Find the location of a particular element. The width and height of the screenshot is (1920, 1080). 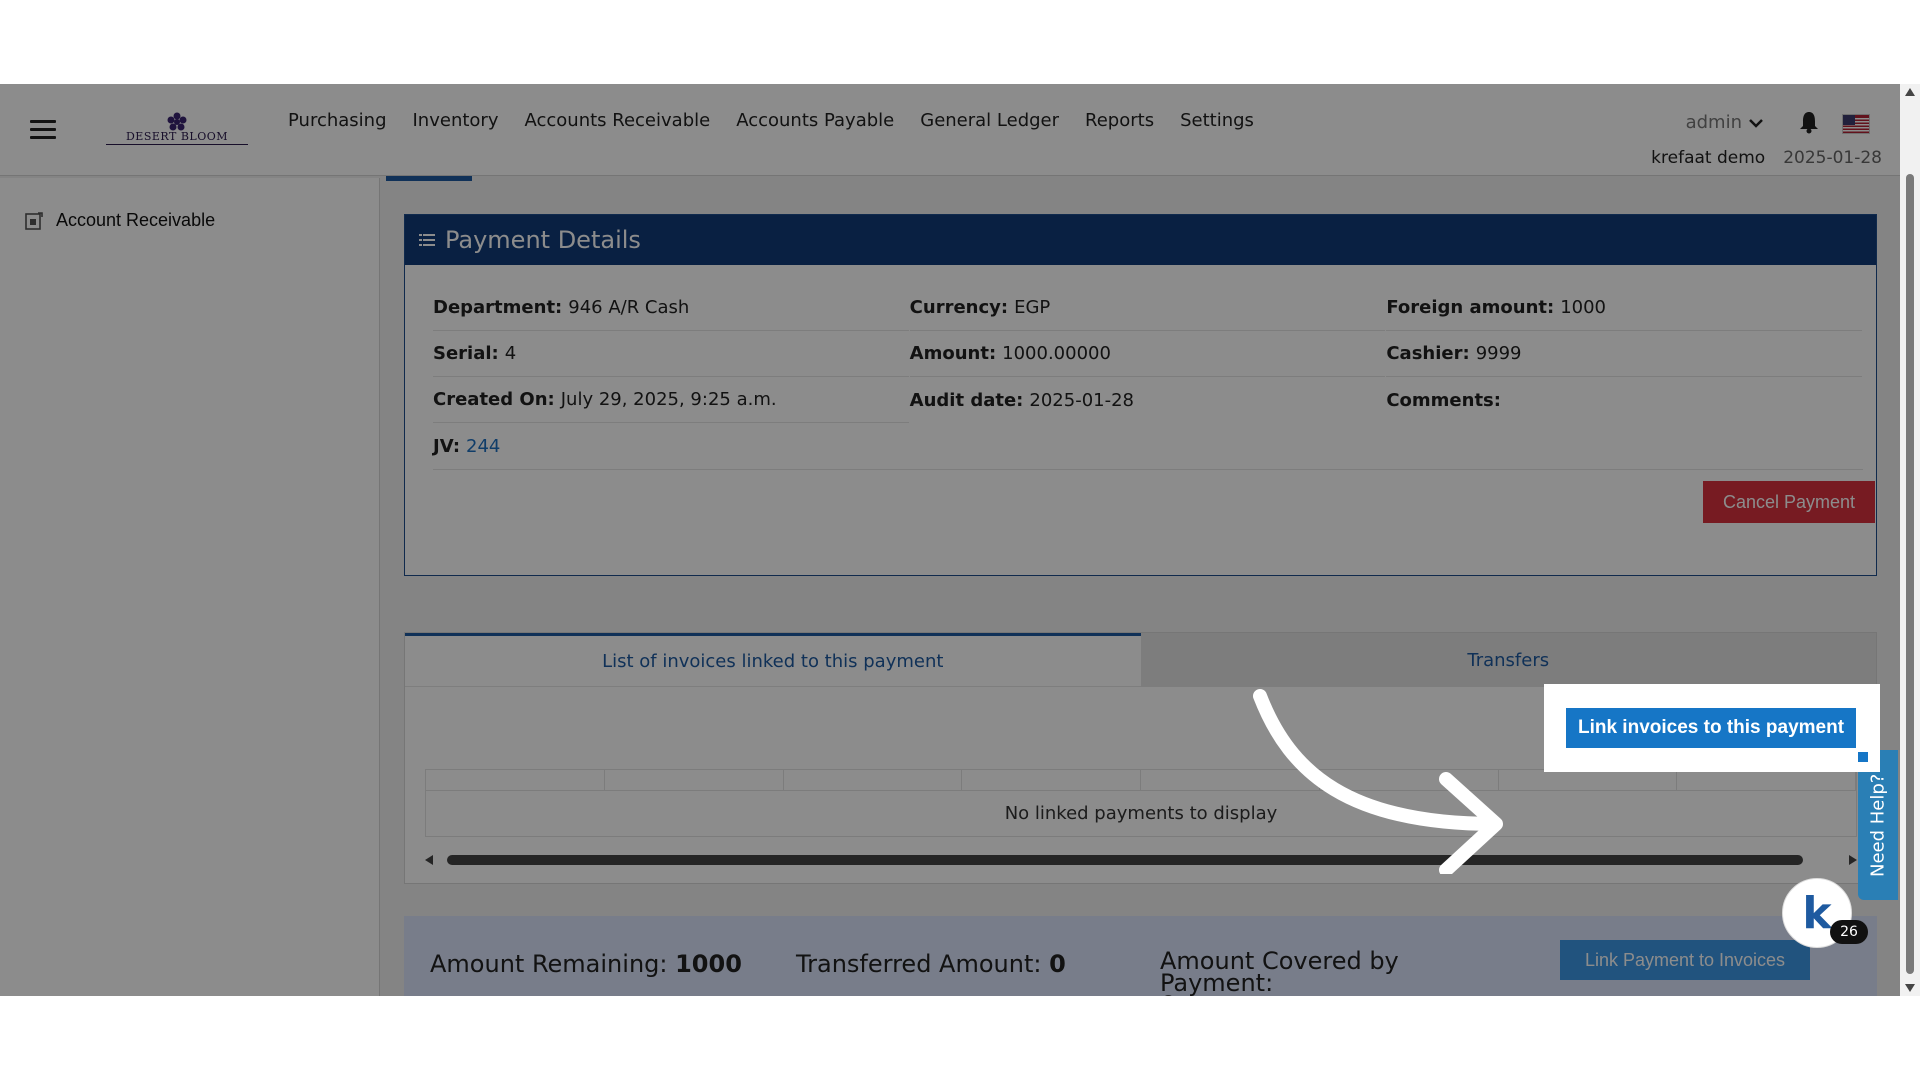

amount-remaining: Amount Remaining: 1000 is located at coordinates (586, 964).